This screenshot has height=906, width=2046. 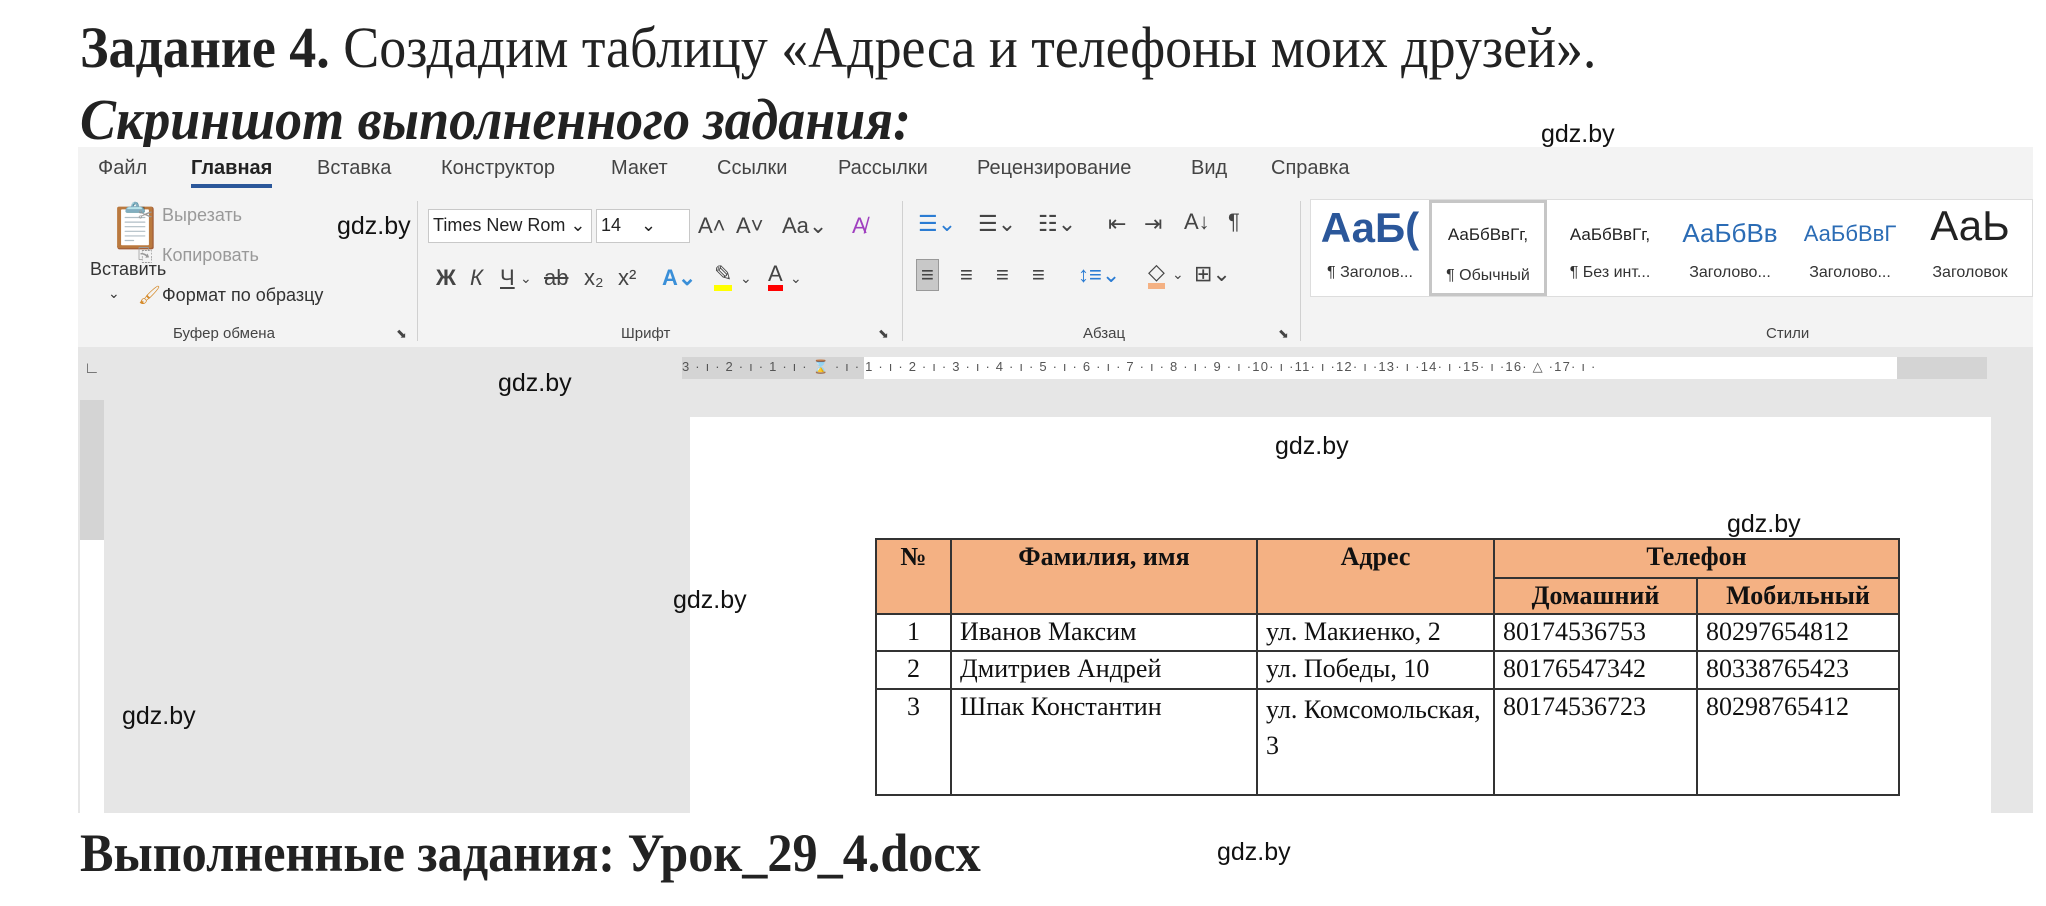 What do you see at coordinates (1054, 168) in the screenshot?
I see `tab-review: Рецензирование` at bounding box center [1054, 168].